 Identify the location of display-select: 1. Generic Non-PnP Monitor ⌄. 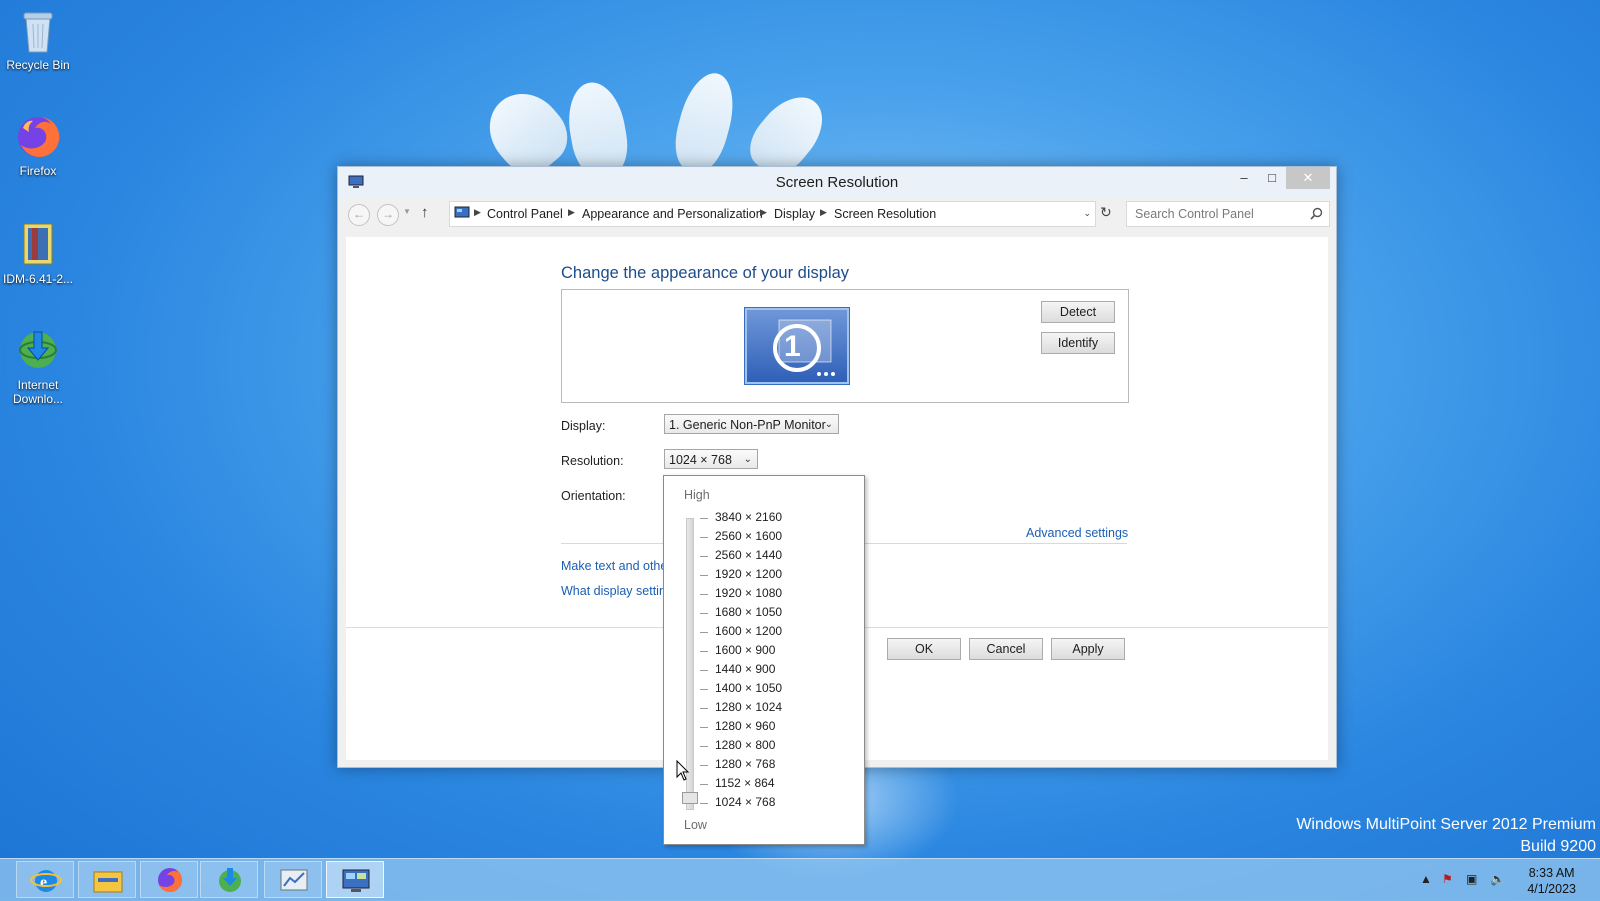
(751, 424).